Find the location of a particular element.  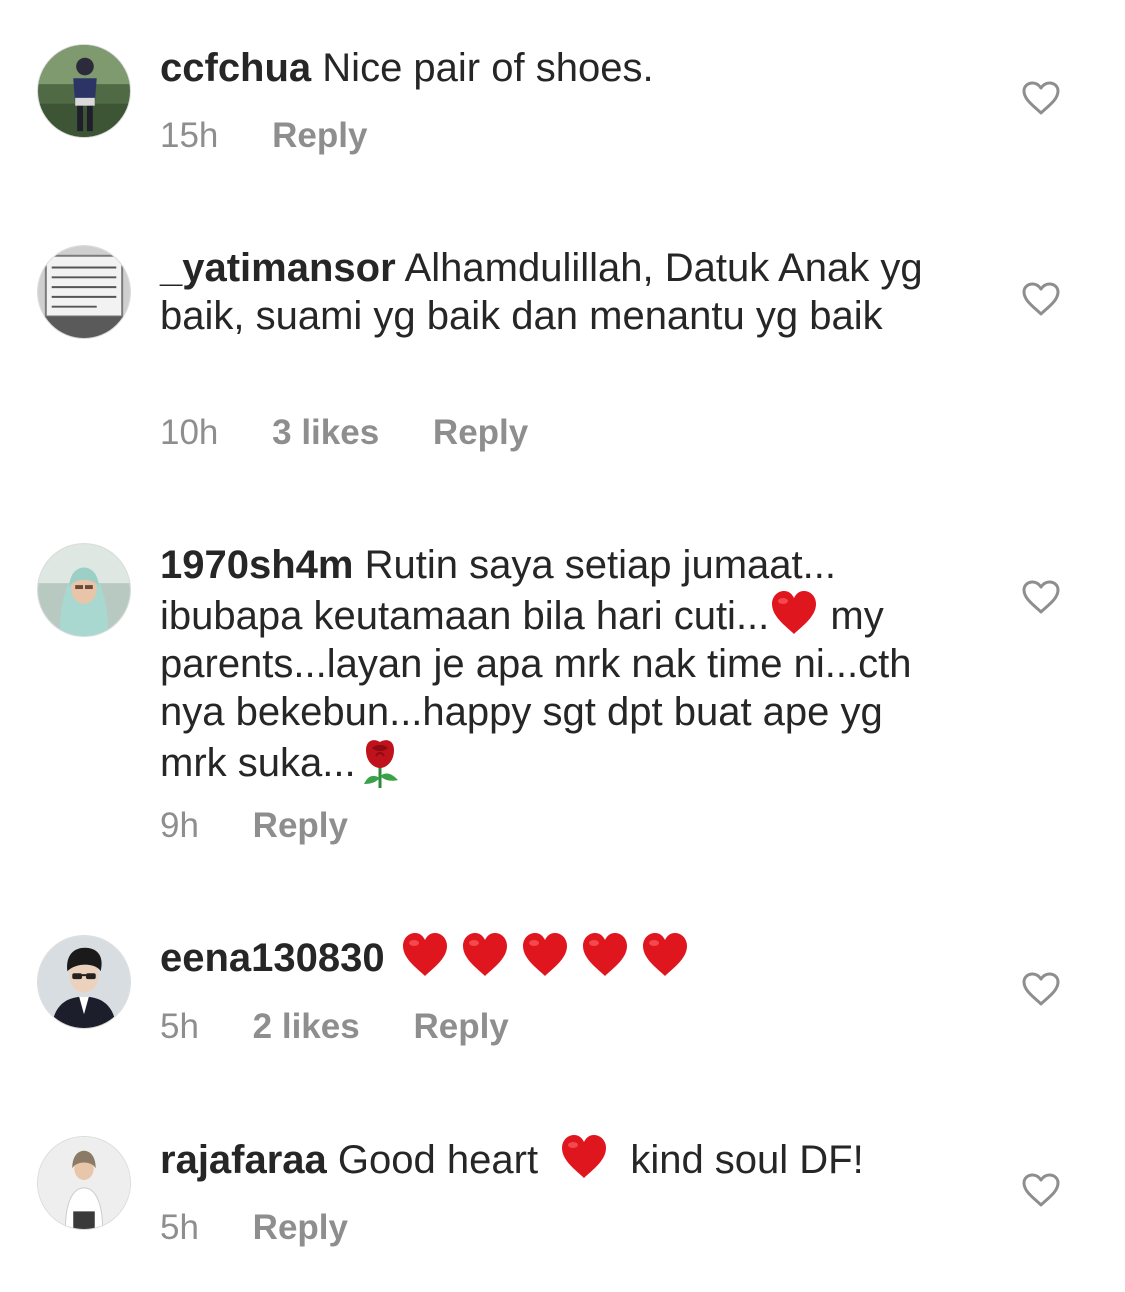

comment-username: ccfchua is located at coordinates (235, 68).